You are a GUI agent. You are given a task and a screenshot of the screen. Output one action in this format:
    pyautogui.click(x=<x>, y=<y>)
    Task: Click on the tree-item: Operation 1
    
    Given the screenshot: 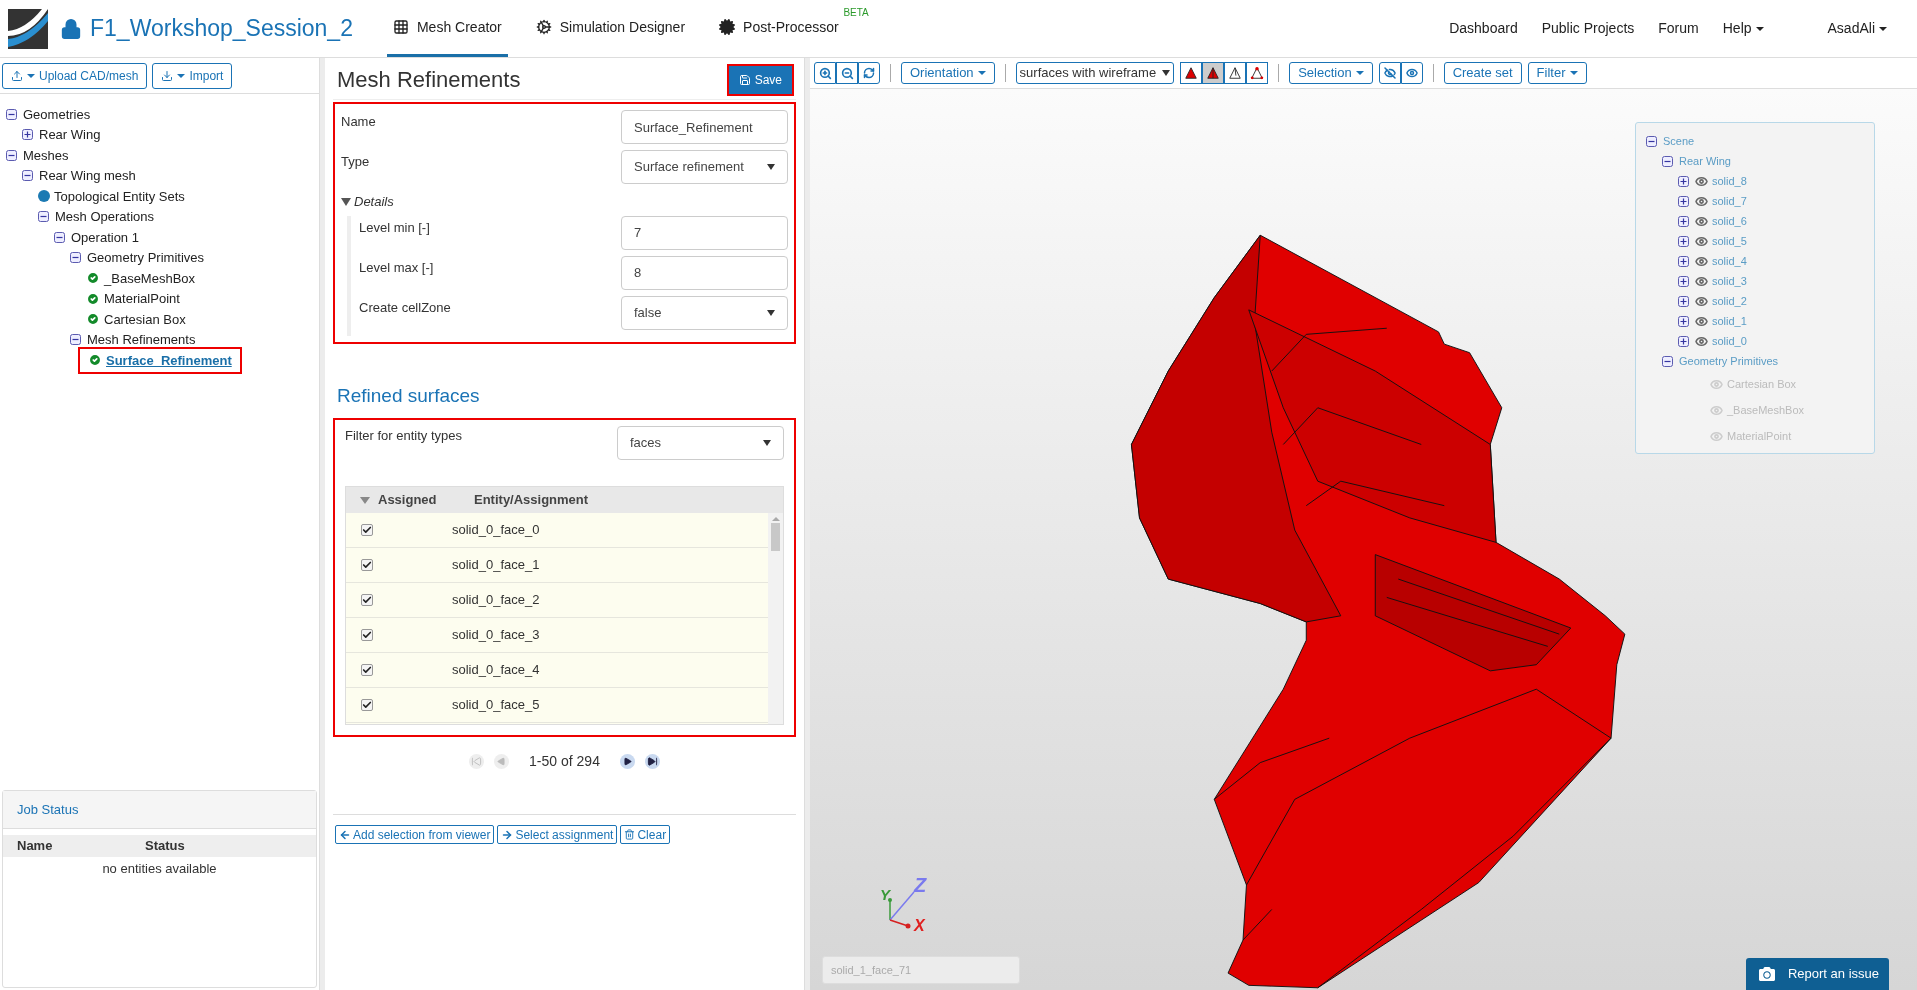 What is the action you would take?
    pyautogui.click(x=105, y=237)
    